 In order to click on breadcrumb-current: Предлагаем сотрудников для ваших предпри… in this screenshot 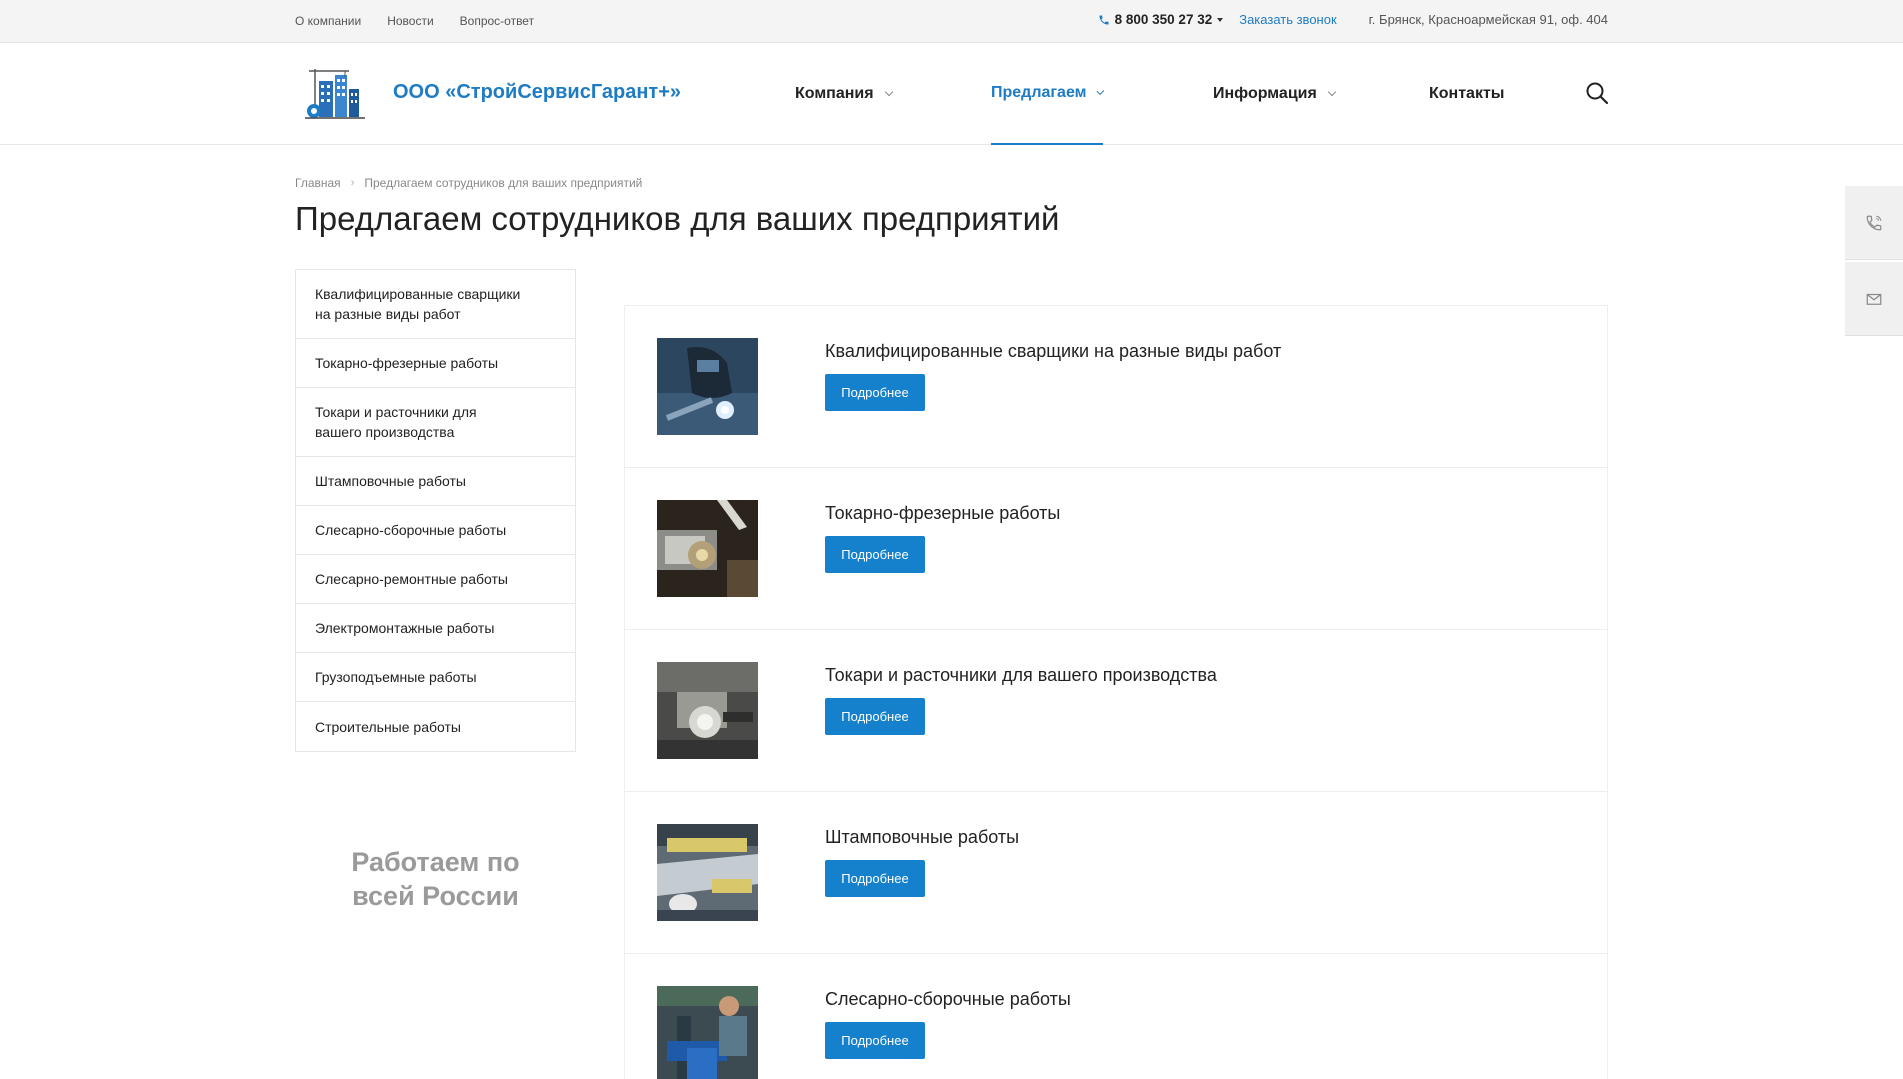, I will do `click(503, 183)`.